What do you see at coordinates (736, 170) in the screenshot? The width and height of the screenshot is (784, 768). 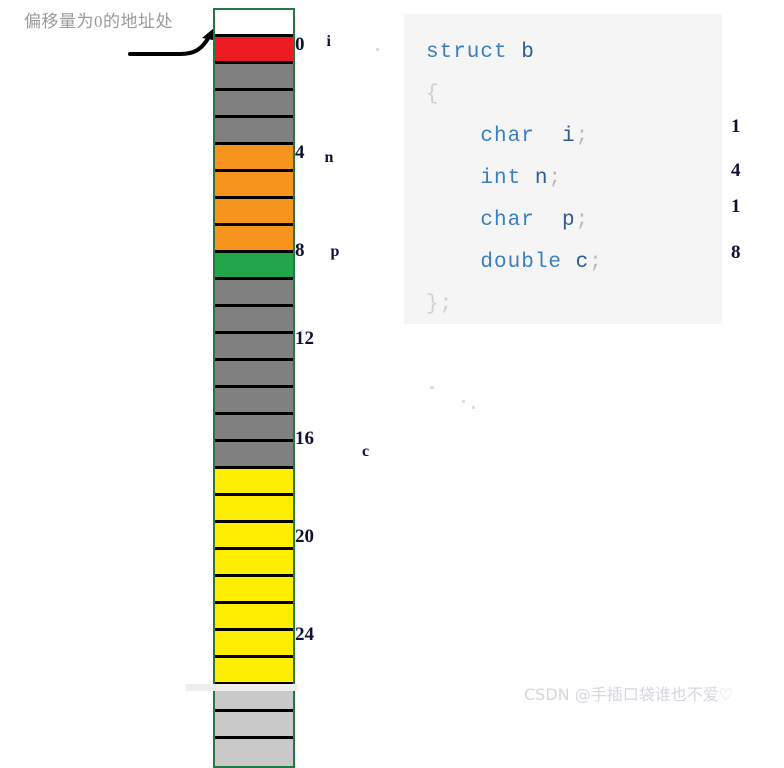 I see `member-size-2: 4` at bounding box center [736, 170].